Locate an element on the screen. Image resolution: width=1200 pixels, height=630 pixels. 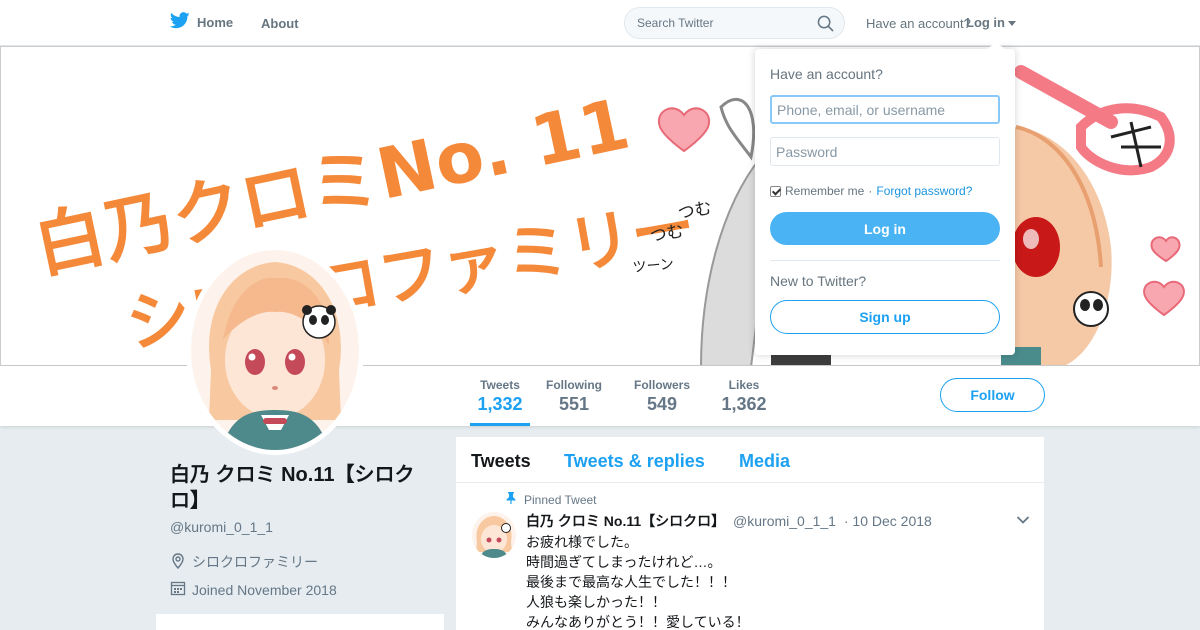
stat-tweets: Tweets 1,332 is located at coordinates (500, 402).